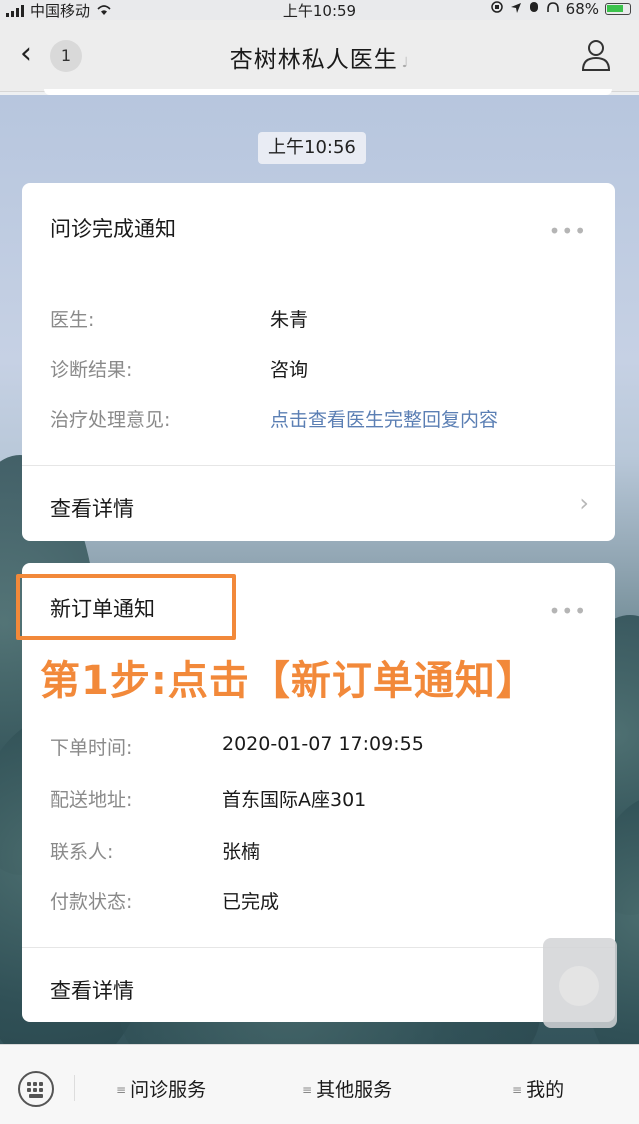 This screenshot has height=1124, width=639. What do you see at coordinates (251, 902) in the screenshot?
I see `field-value: 已完成` at bounding box center [251, 902].